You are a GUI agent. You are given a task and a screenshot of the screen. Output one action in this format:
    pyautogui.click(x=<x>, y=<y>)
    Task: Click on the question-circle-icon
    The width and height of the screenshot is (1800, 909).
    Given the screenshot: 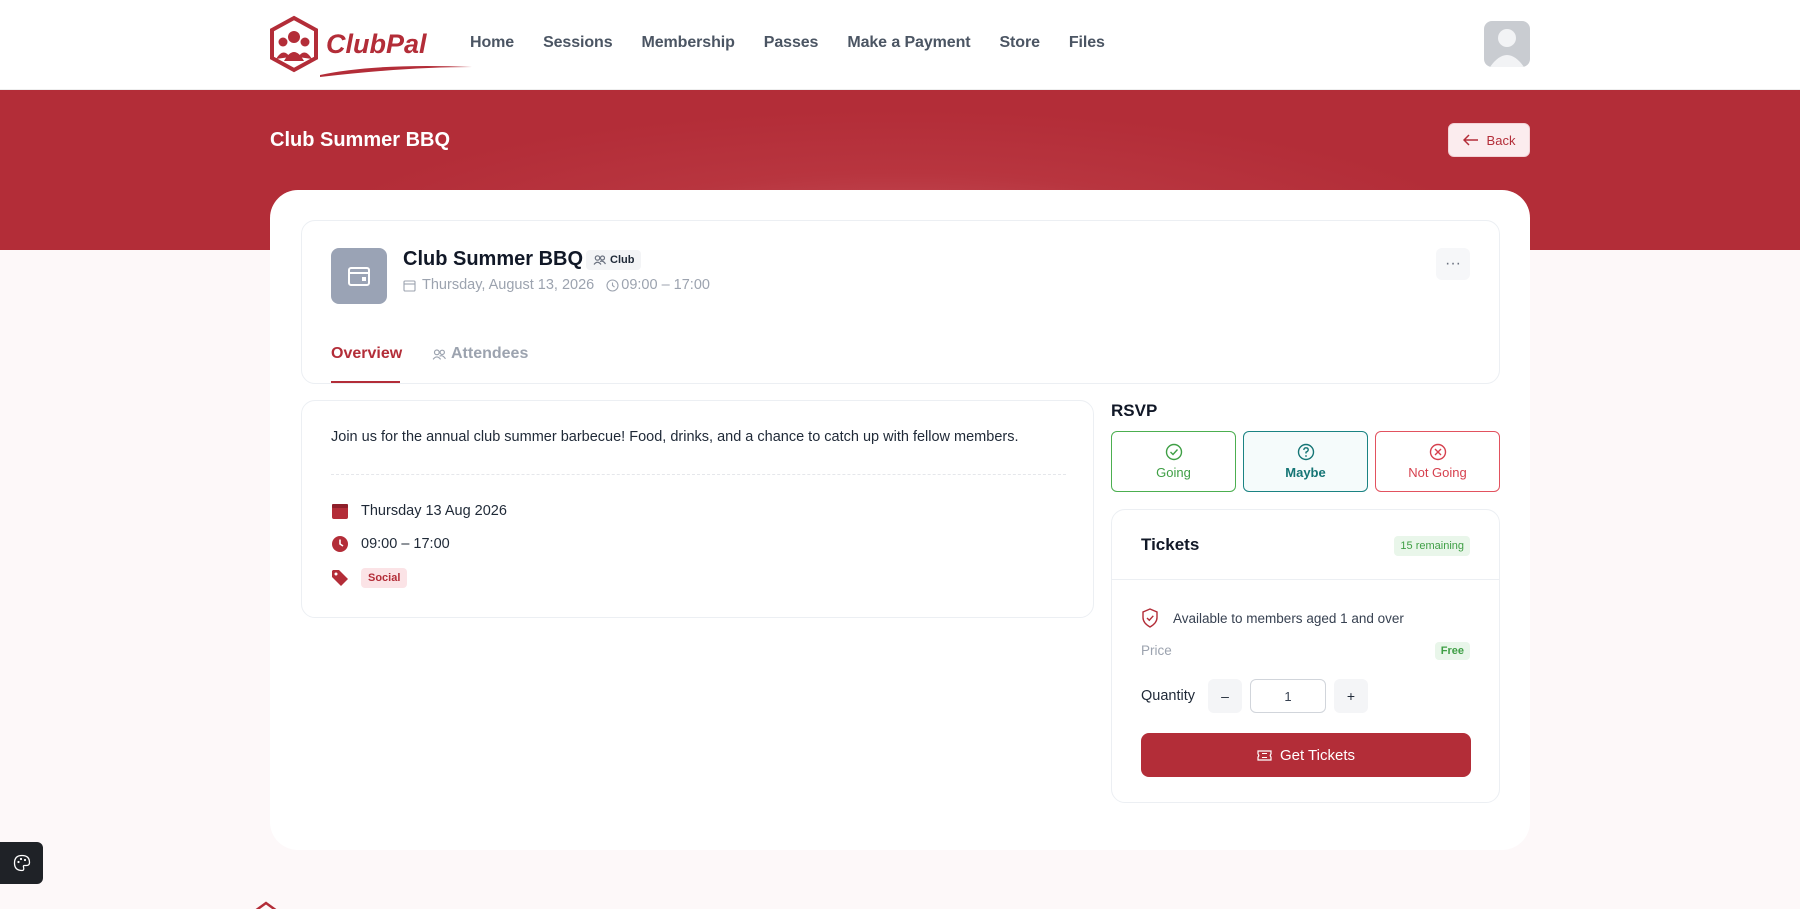 What is the action you would take?
    pyautogui.click(x=1305, y=452)
    